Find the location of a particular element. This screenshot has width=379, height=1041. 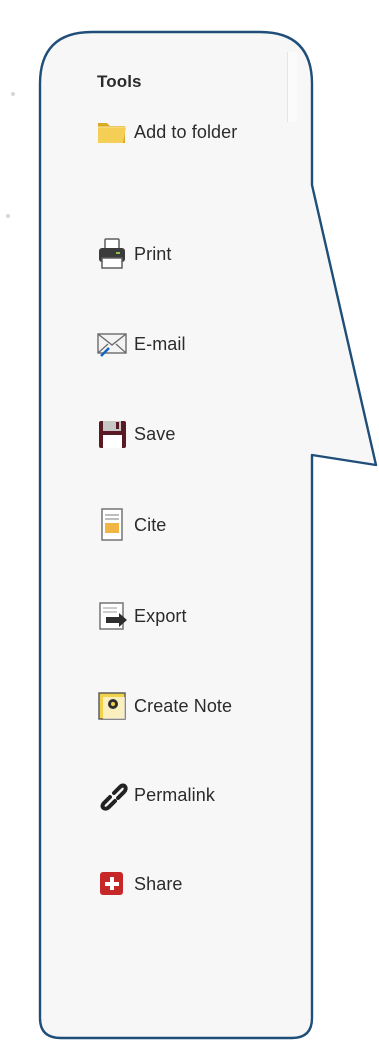

tool-add-to-folder: Add to folder is located at coordinates (164, 132).